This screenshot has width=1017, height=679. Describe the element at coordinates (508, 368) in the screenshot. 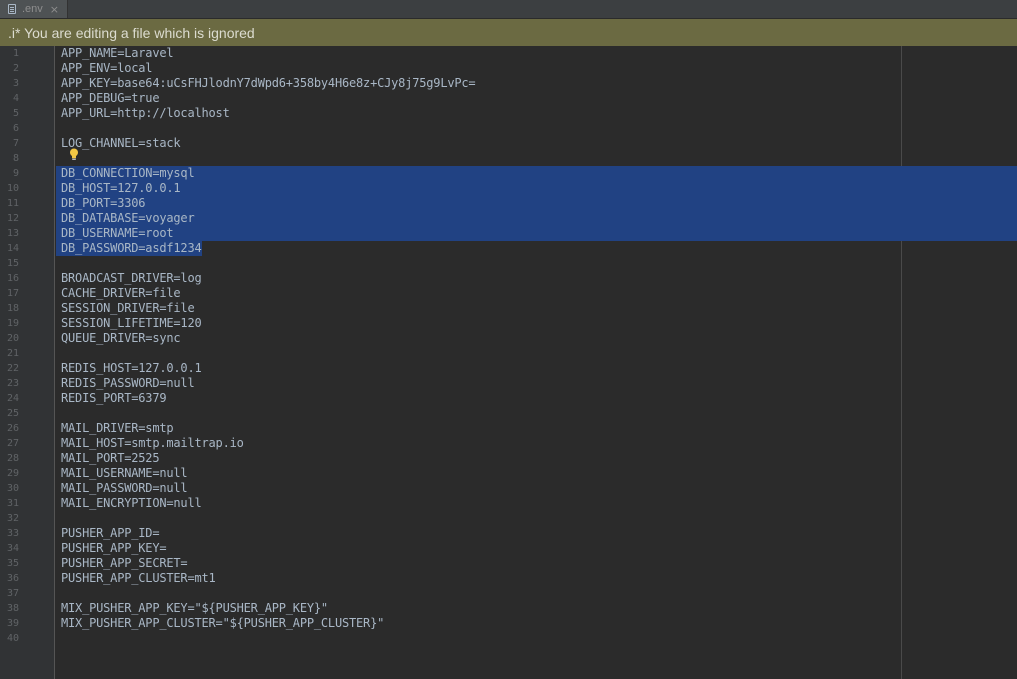

I see `code-line: 22 REDIS_HOST=127.0.0.1` at that location.